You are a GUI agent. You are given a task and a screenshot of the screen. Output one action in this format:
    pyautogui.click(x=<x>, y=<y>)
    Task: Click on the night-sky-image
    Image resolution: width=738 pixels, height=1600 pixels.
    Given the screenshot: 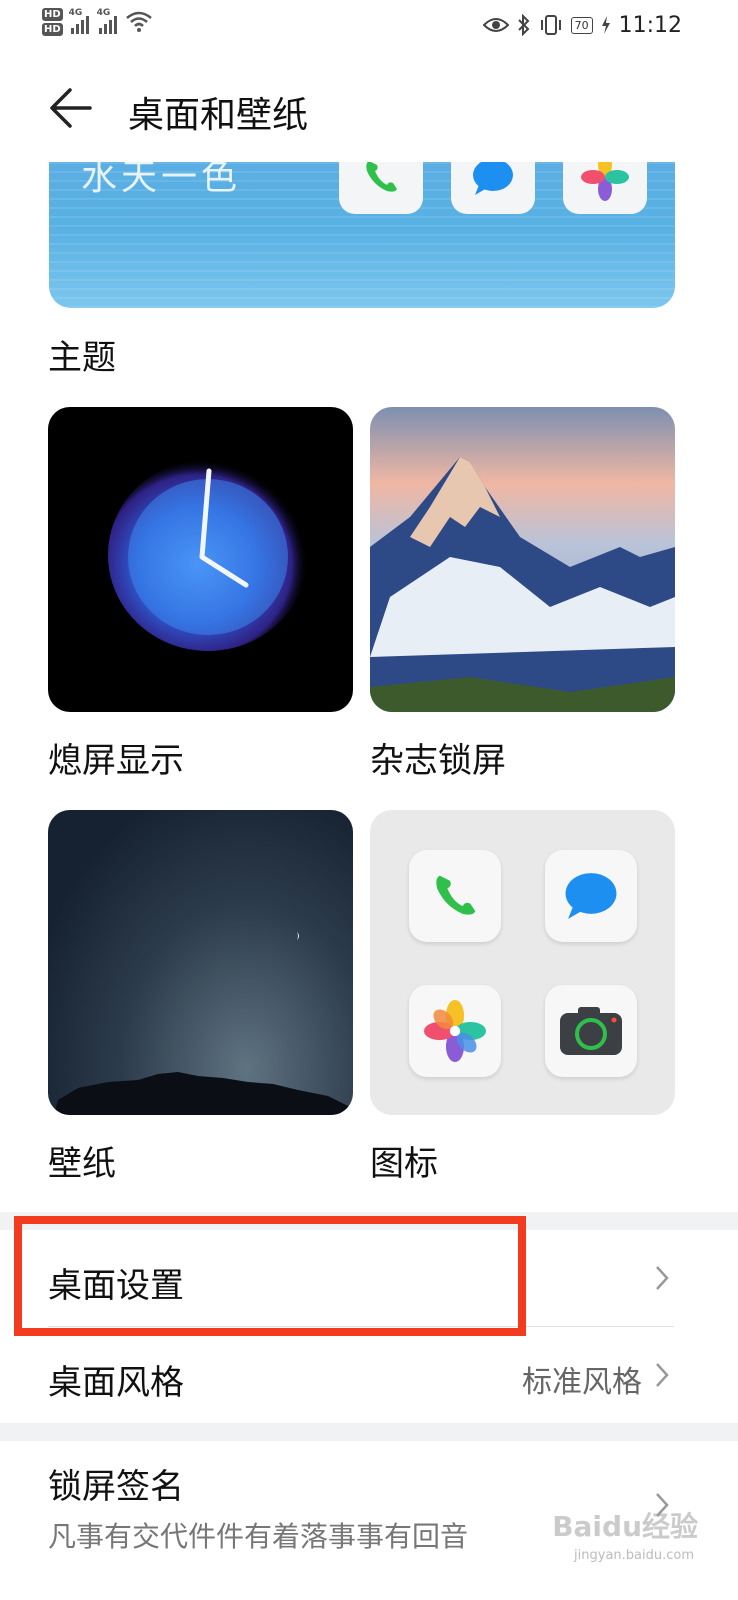 What is the action you would take?
    pyautogui.click(x=203, y=1023)
    